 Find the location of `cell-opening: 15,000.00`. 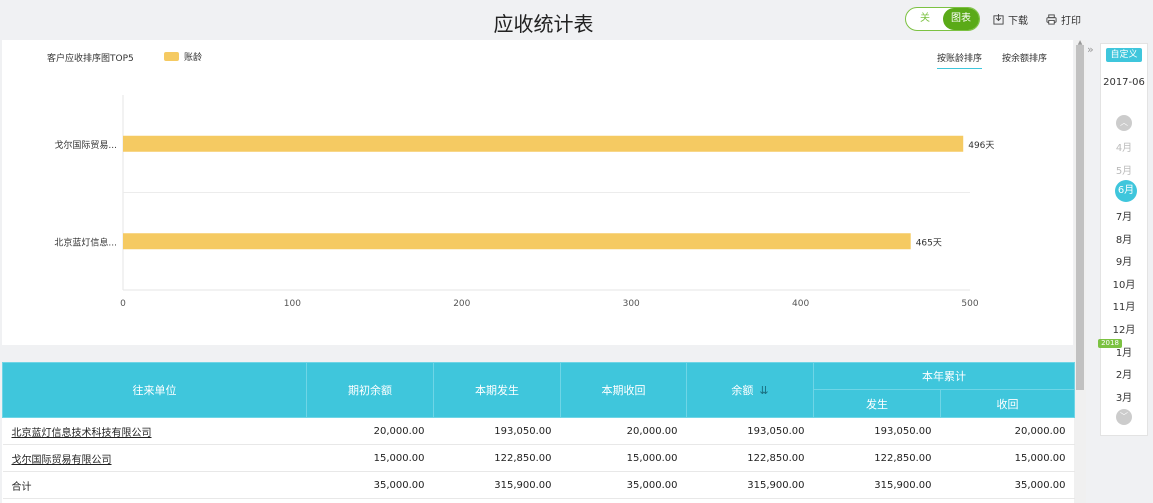

cell-opening: 15,000.00 is located at coordinates (370, 458).